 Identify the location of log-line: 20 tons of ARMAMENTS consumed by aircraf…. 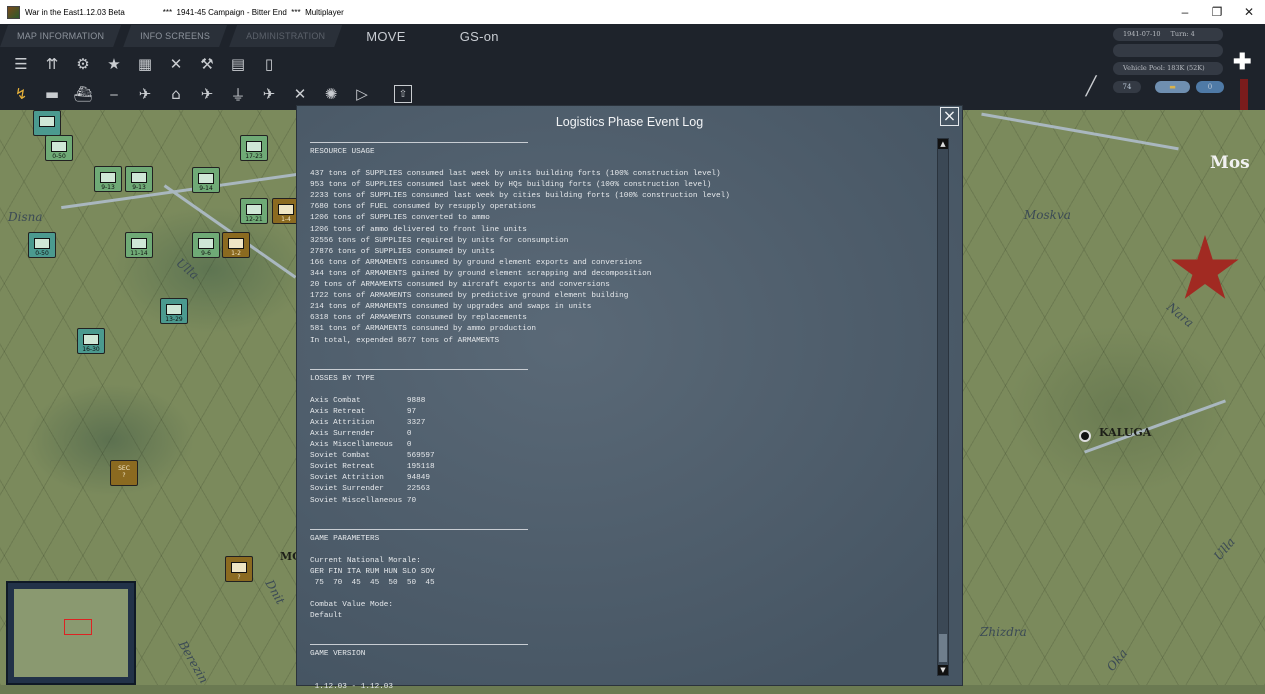
(460, 285).